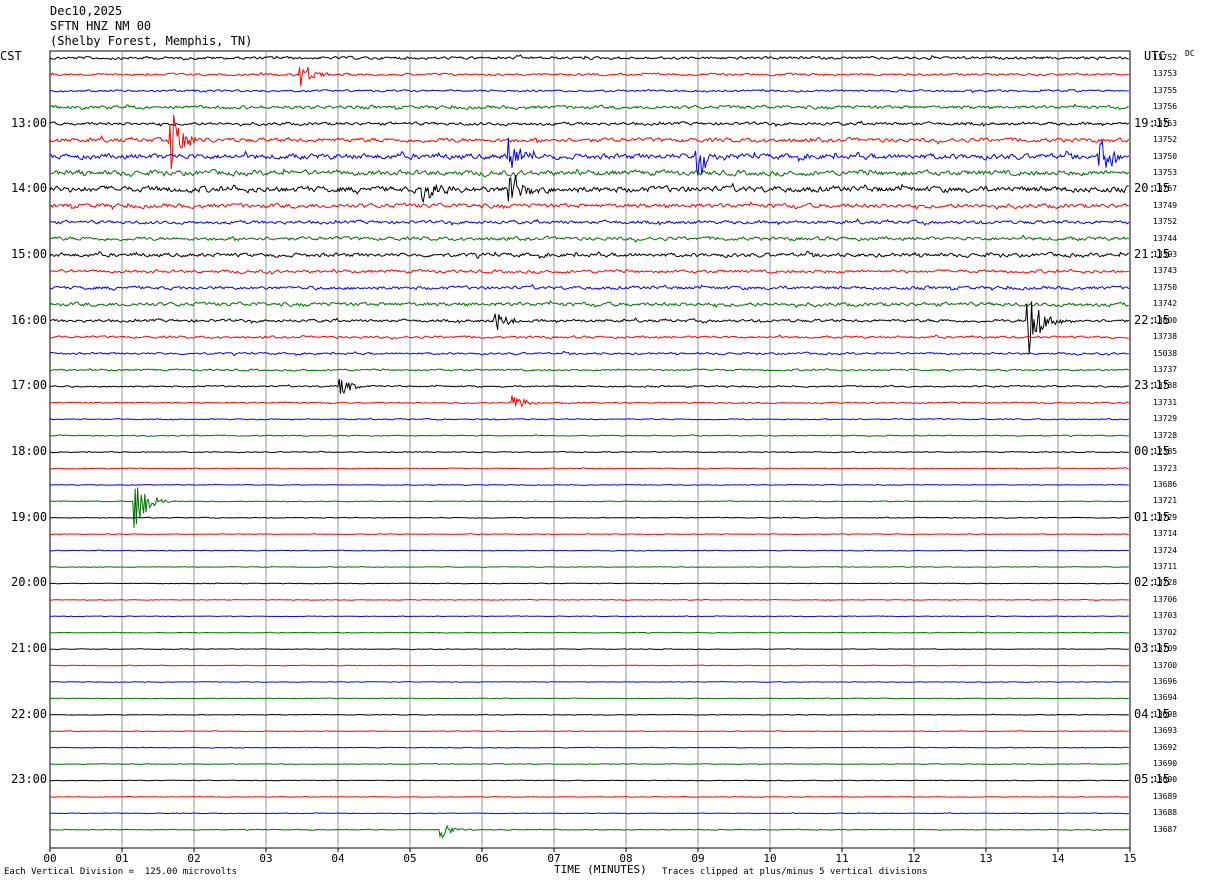 The width and height of the screenshot is (1210, 886). I want to click on trace-count-label: 13686, so click(1165, 484).